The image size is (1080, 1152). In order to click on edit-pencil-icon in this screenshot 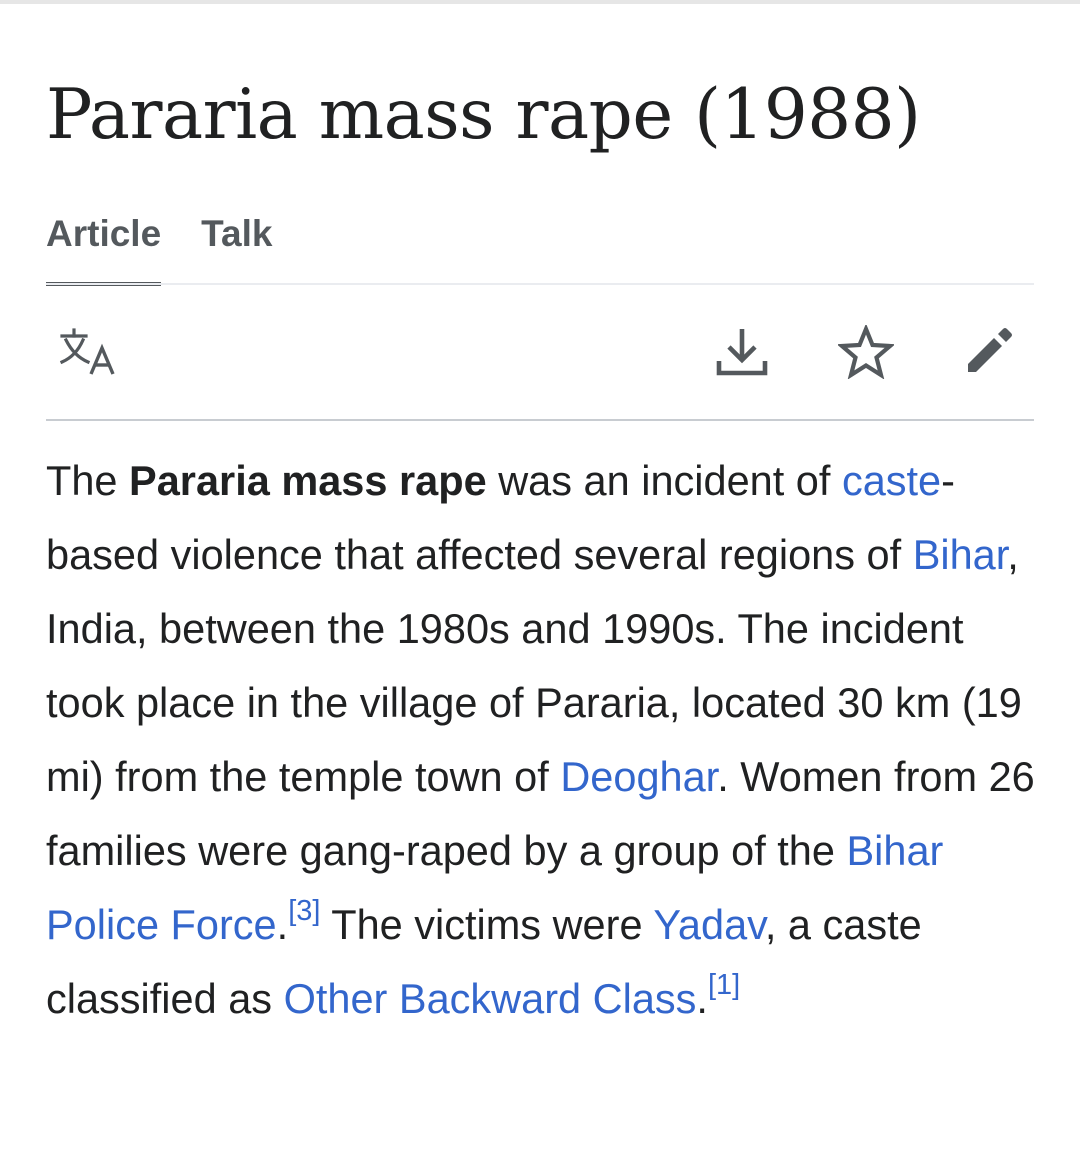, I will do `click(988, 352)`.